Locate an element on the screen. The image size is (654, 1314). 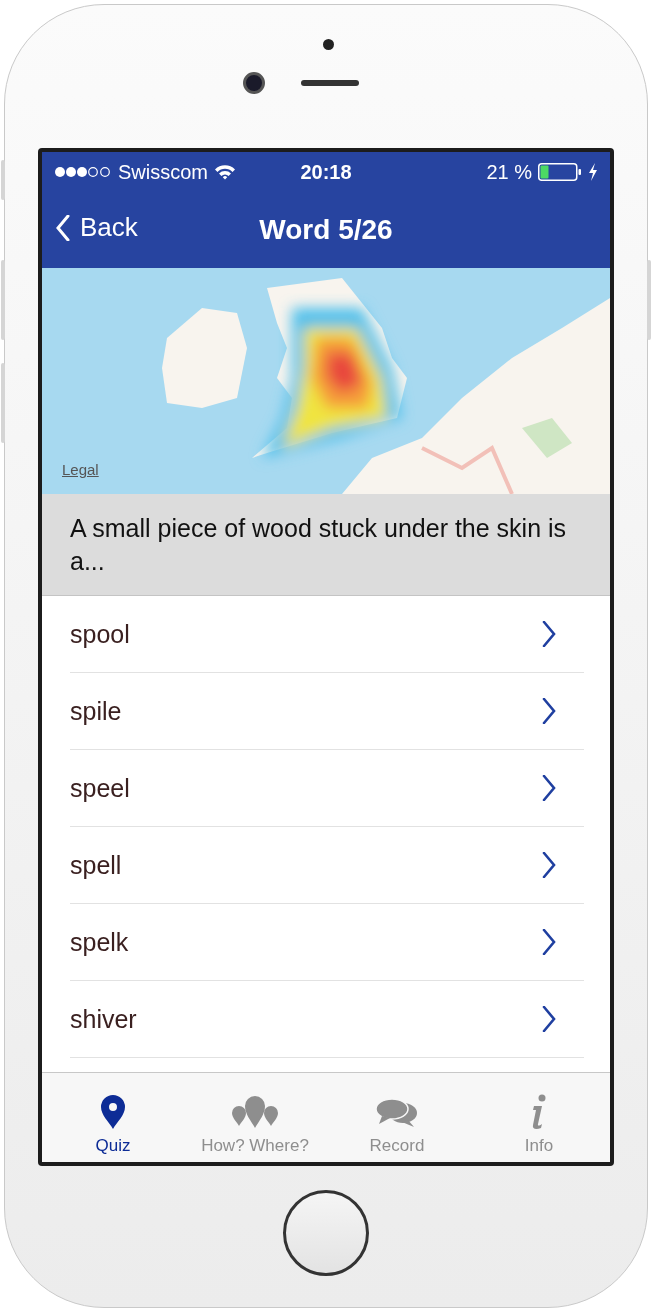
speech-bubbles-icon is located at coordinates (397, 1114).